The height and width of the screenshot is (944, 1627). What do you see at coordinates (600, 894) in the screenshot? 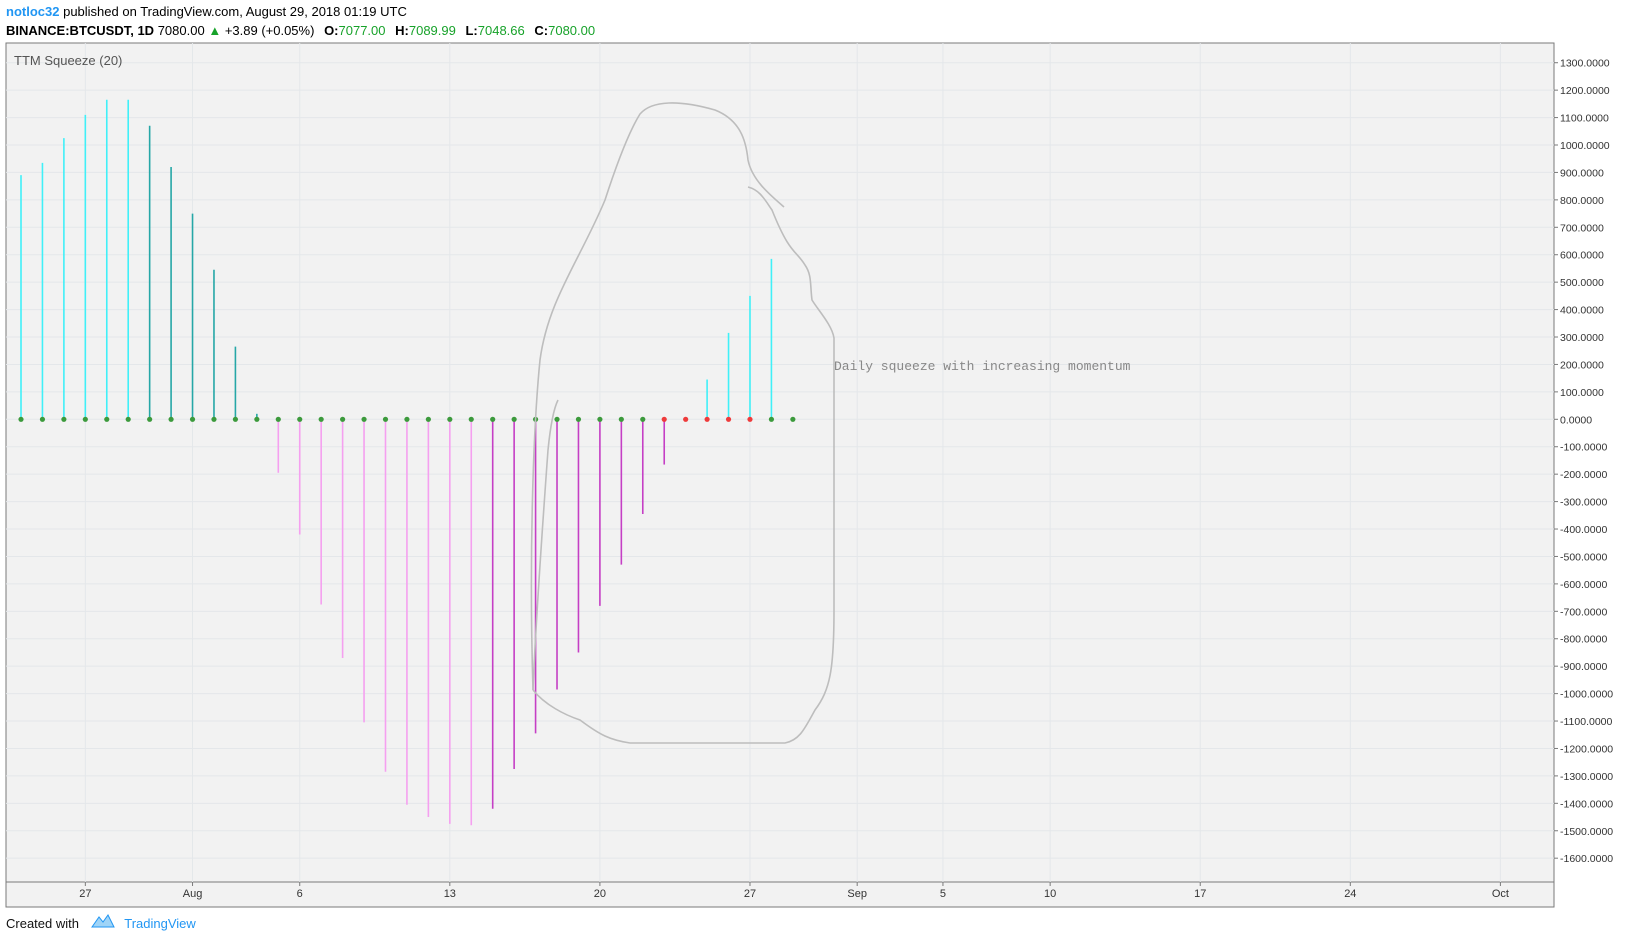
I see `x-tick-label: 20` at bounding box center [600, 894].